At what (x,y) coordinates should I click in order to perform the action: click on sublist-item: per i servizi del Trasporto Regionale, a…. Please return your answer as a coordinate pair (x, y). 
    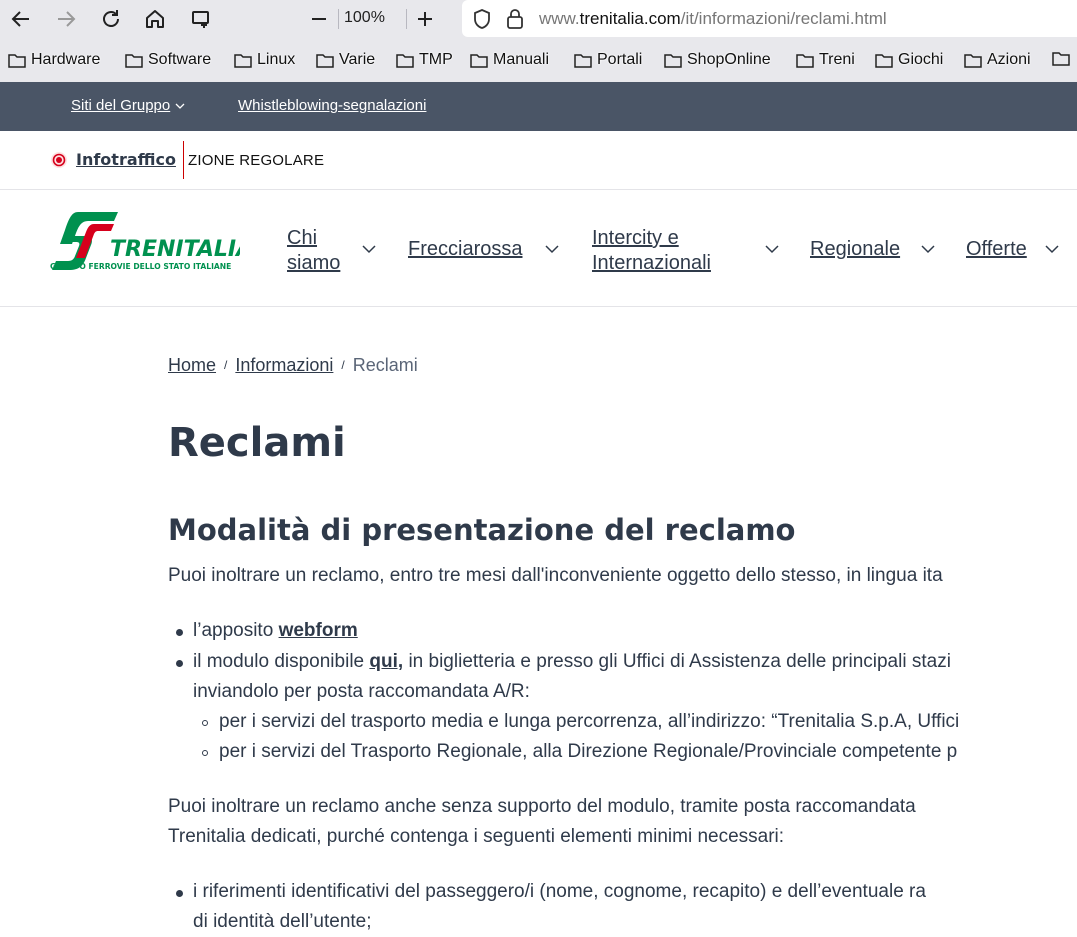
    Looking at the image, I should click on (588, 751).